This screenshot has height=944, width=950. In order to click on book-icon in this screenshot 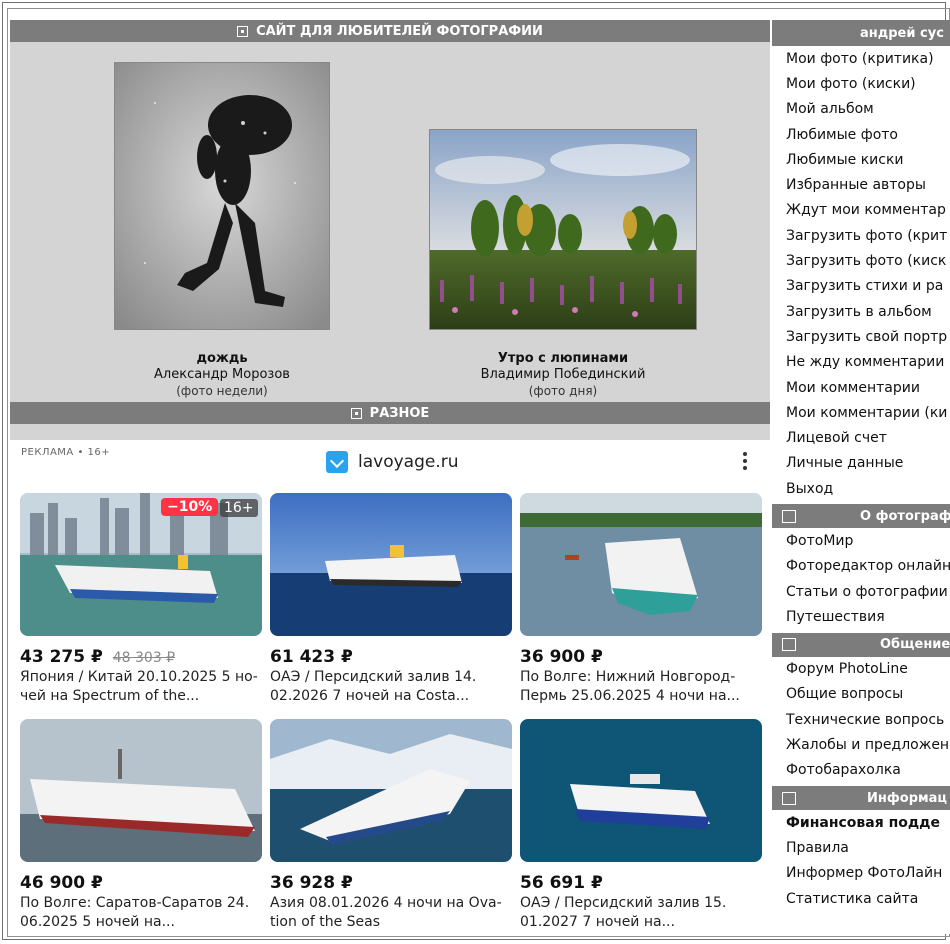, I will do `click(789, 516)`.